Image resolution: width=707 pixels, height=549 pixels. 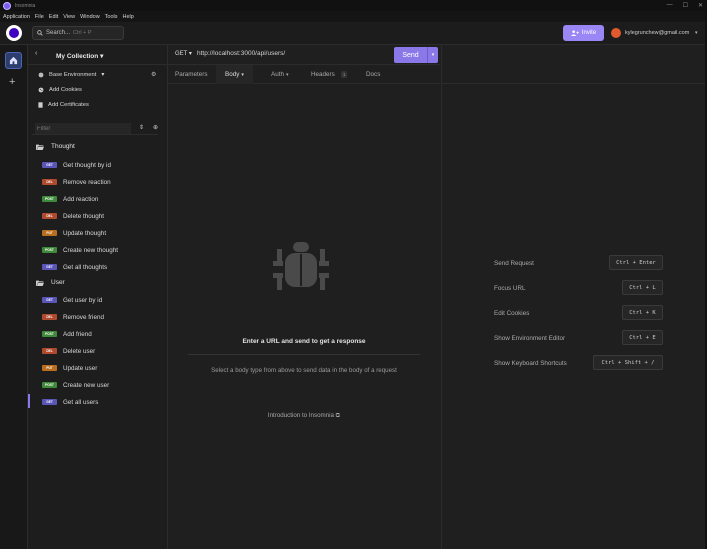 What do you see at coordinates (102, 199) in the screenshot?
I see `request-item: POST Add reaction` at bounding box center [102, 199].